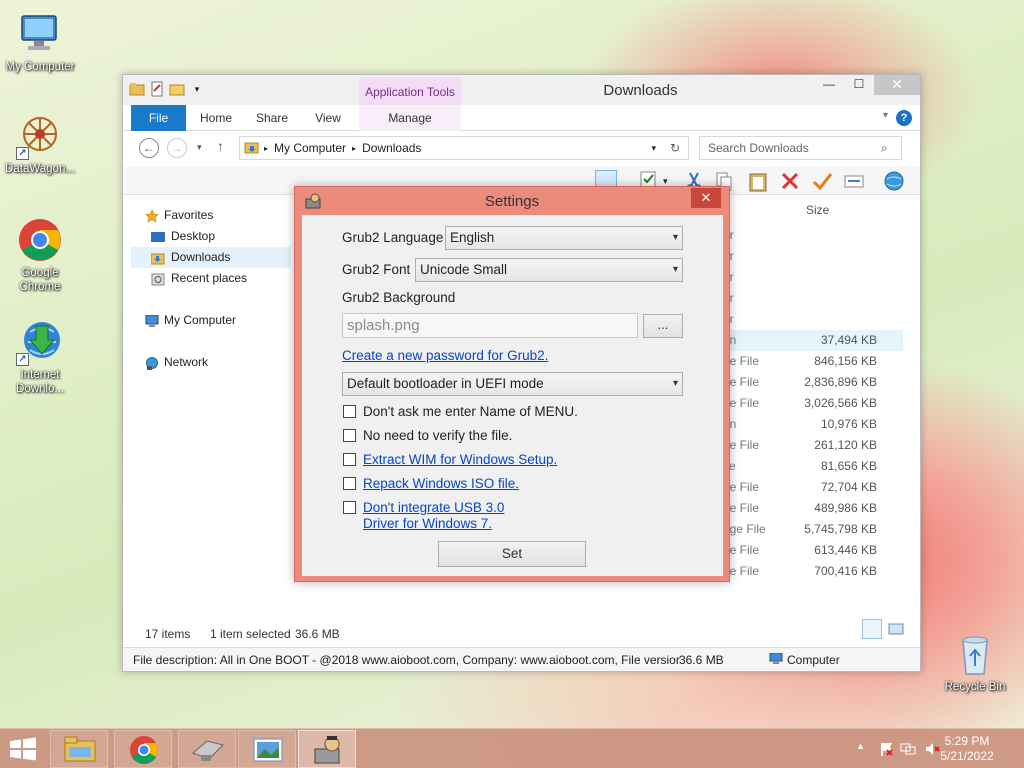 The height and width of the screenshot is (768, 1024). I want to click on chrome-icon, so click(144, 750).